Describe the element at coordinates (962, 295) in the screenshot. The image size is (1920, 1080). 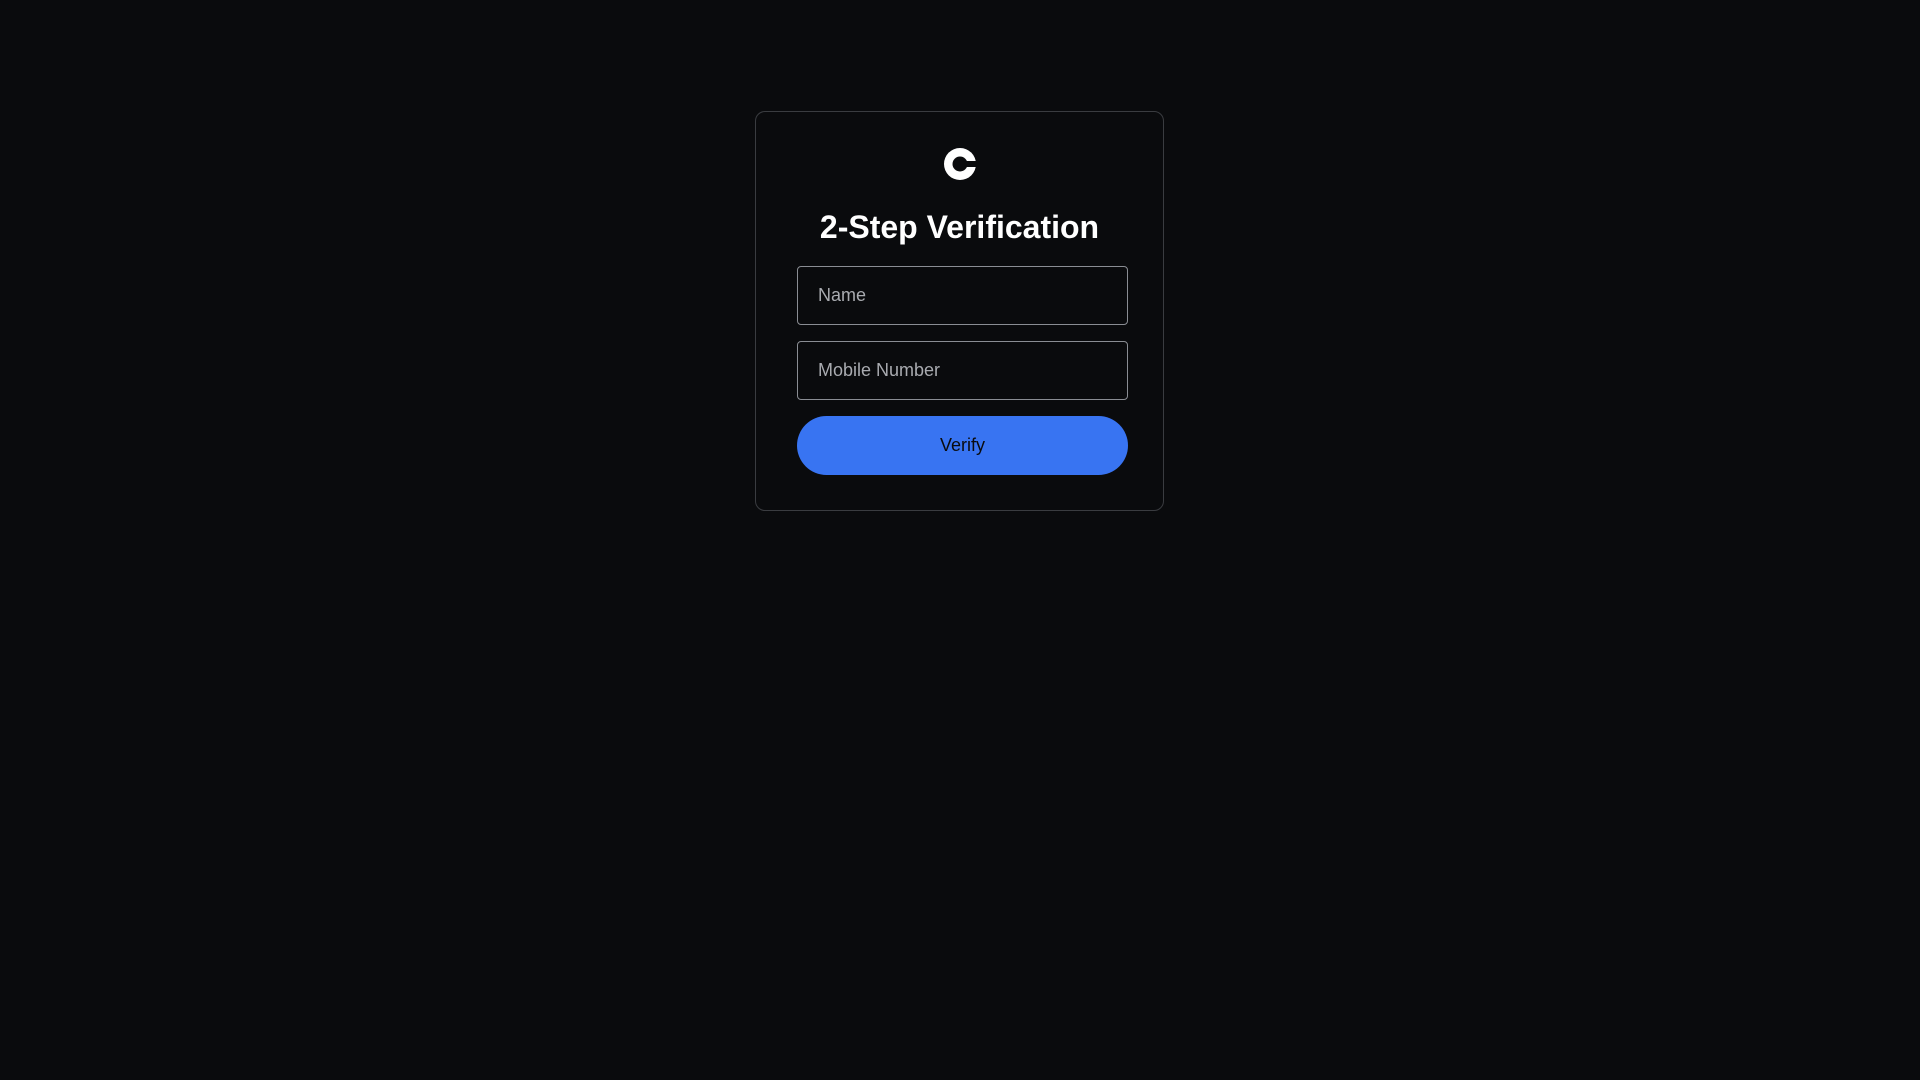
I see `name-input` at that location.